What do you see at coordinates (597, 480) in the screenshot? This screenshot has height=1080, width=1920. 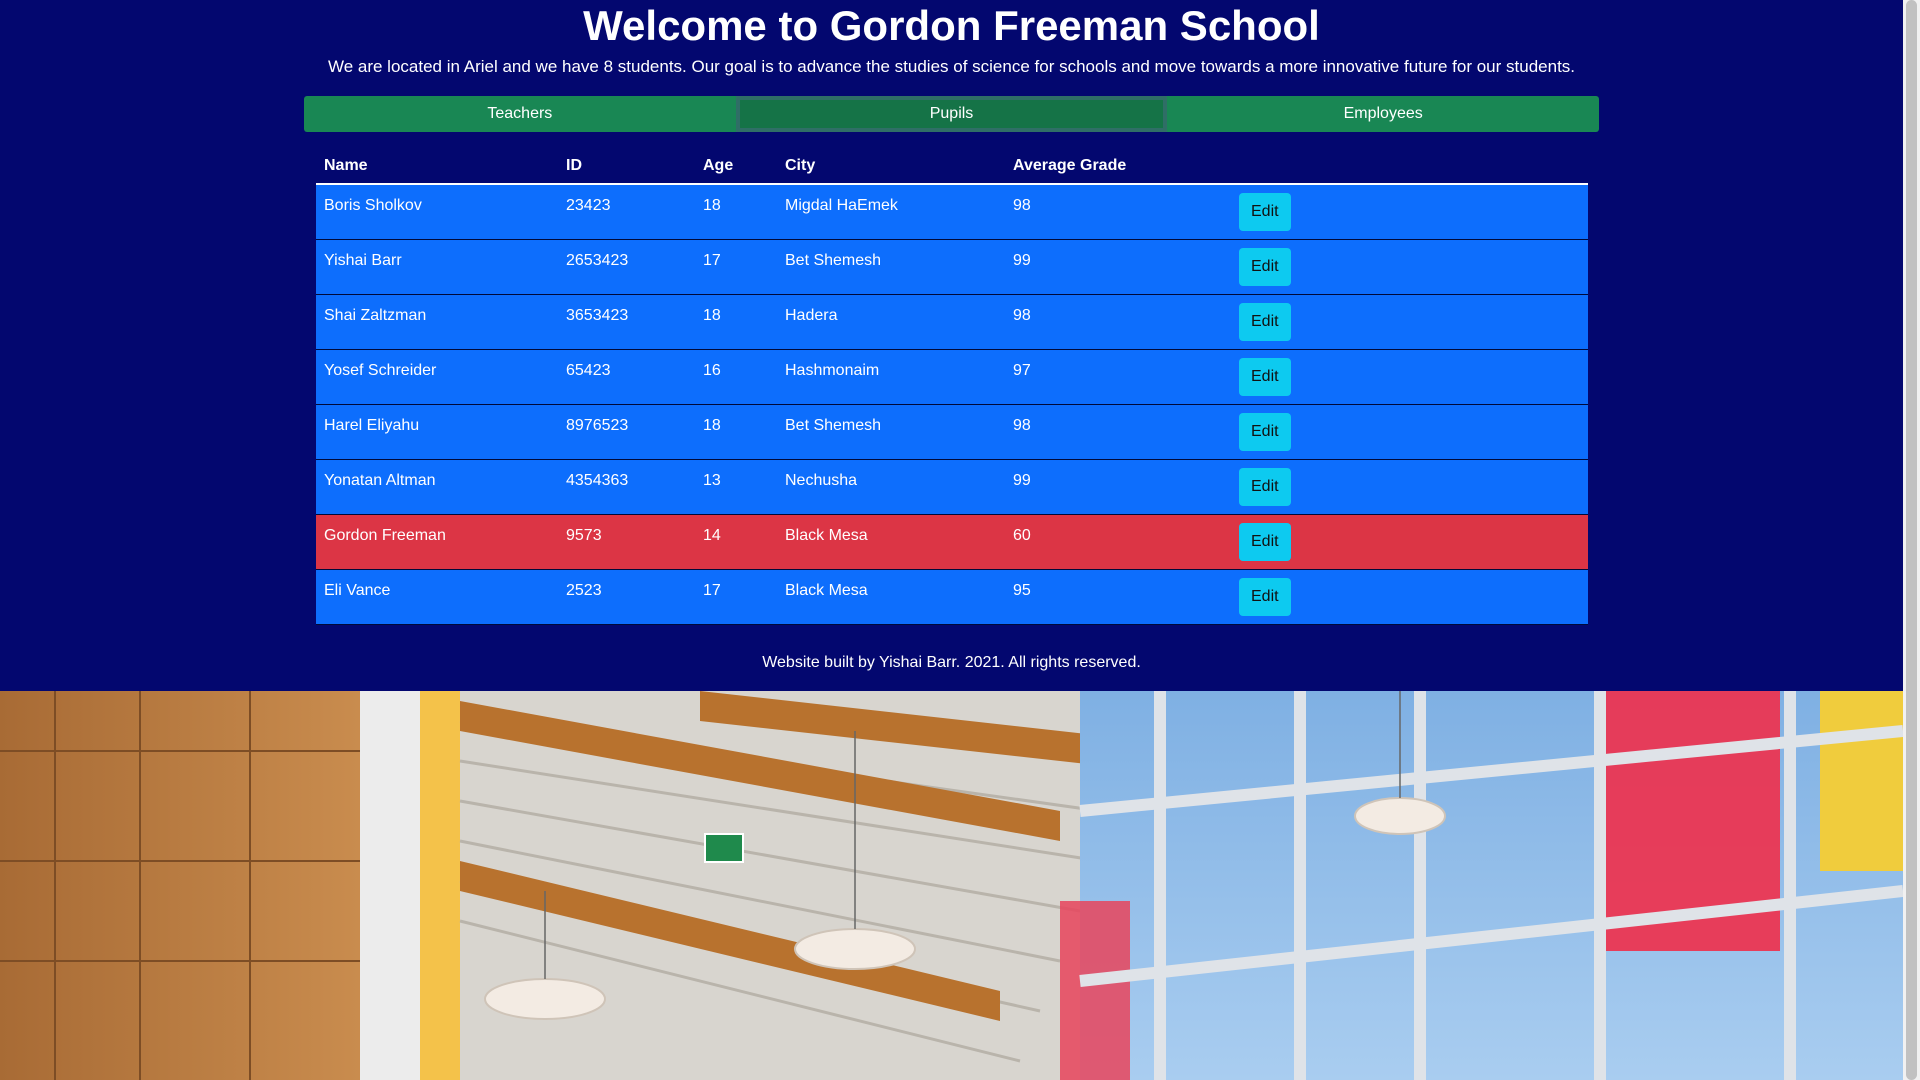 I see `cell-id-text: 4354363` at bounding box center [597, 480].